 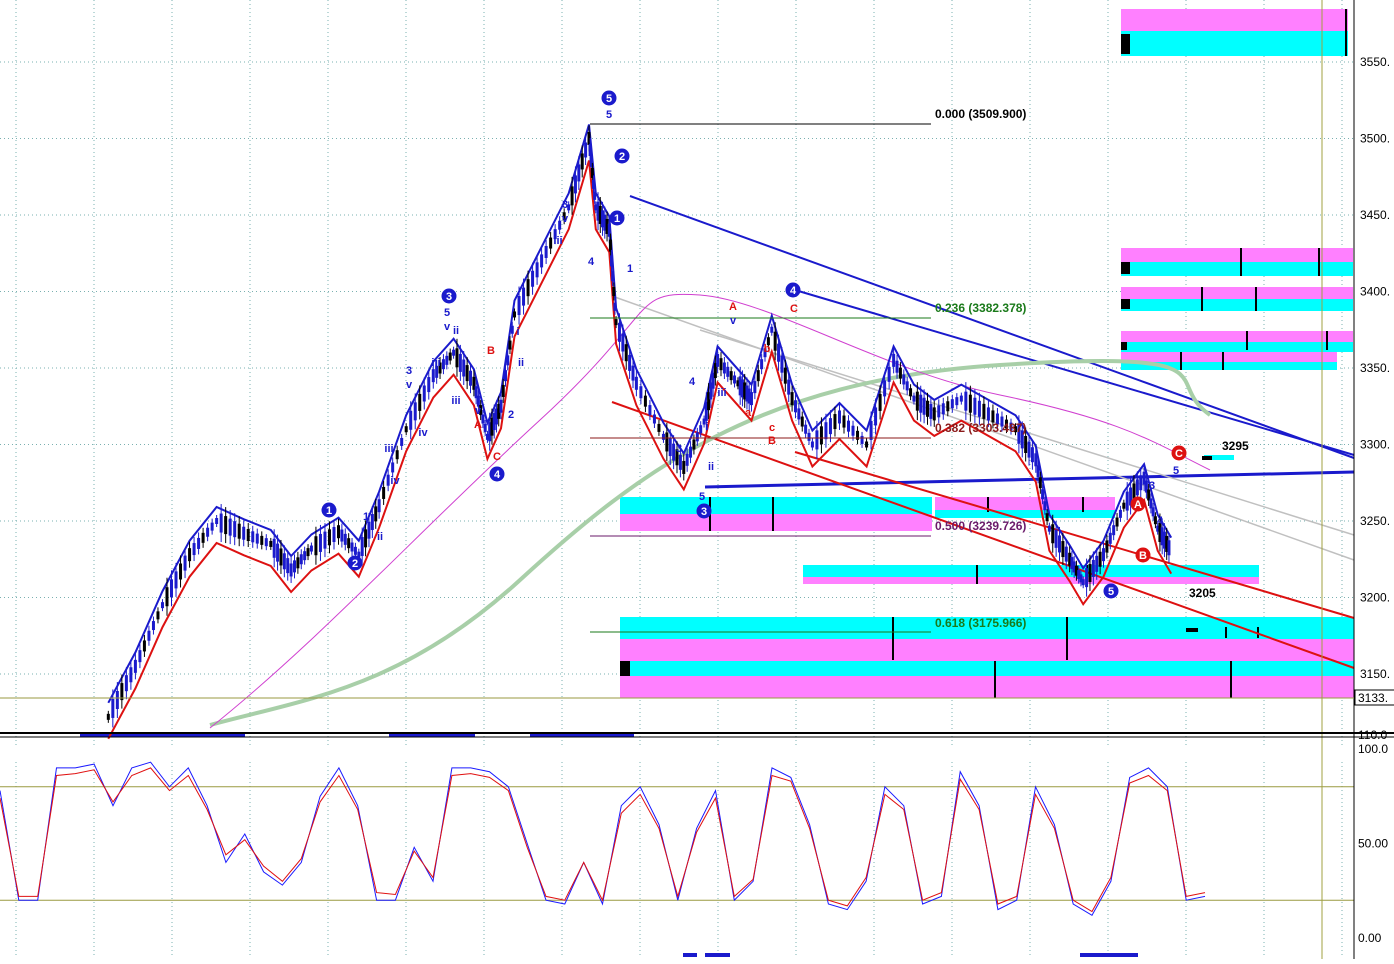 What do you see at coordinates (409, 385) in the screenshot?
I see `wave-label: v` at bounding box center [409, 385].